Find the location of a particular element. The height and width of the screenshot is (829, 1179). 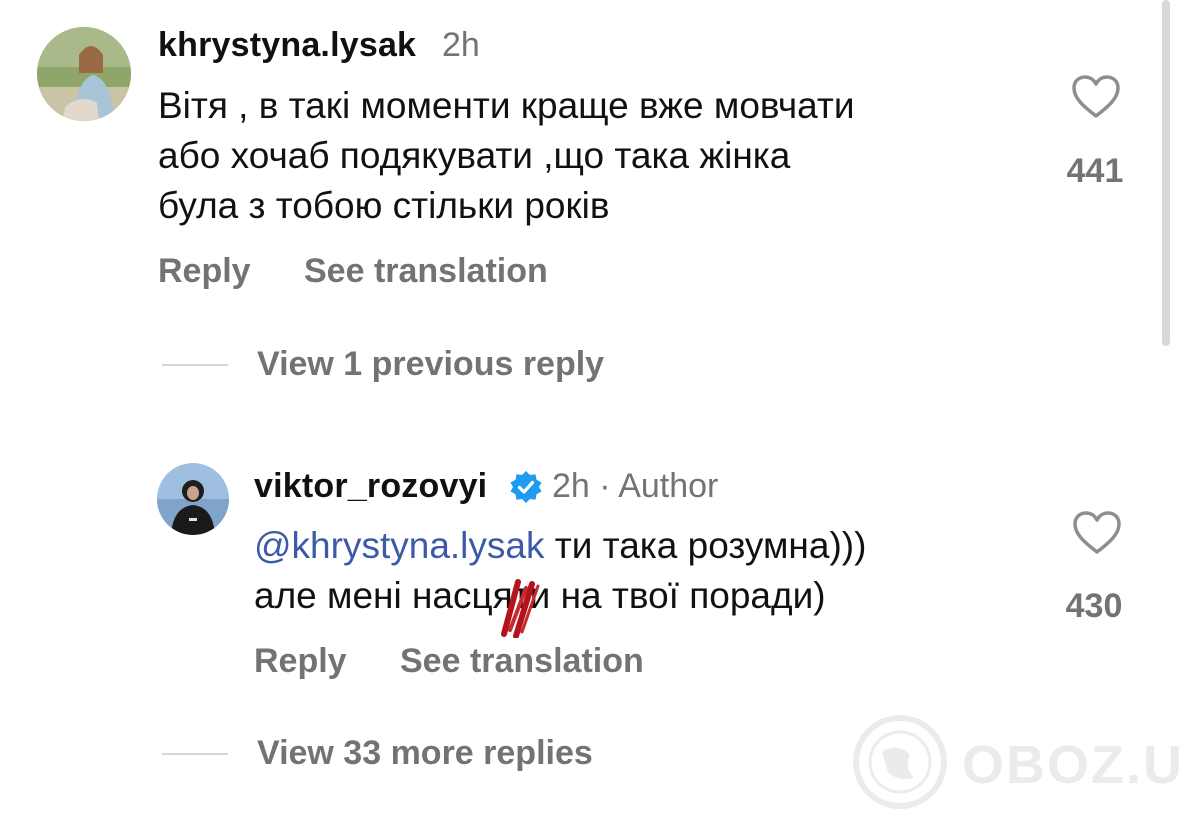

watermark: OBOZ.UA is located at coordinates (1015, 762).